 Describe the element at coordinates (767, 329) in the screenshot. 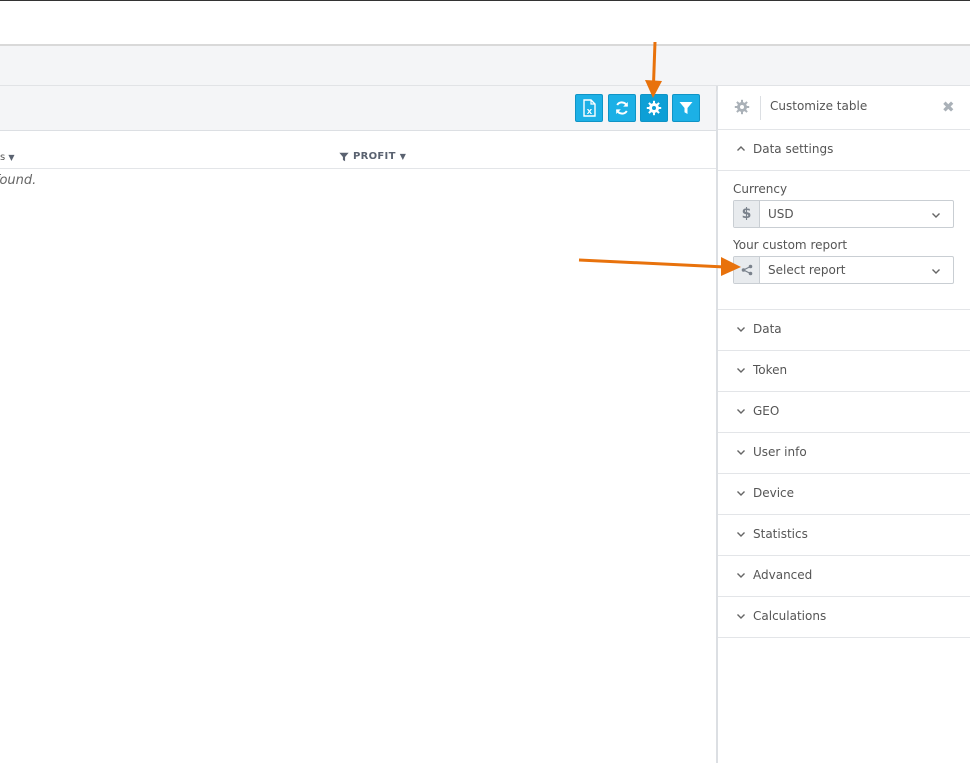

I see `section-title: Data` at that location.